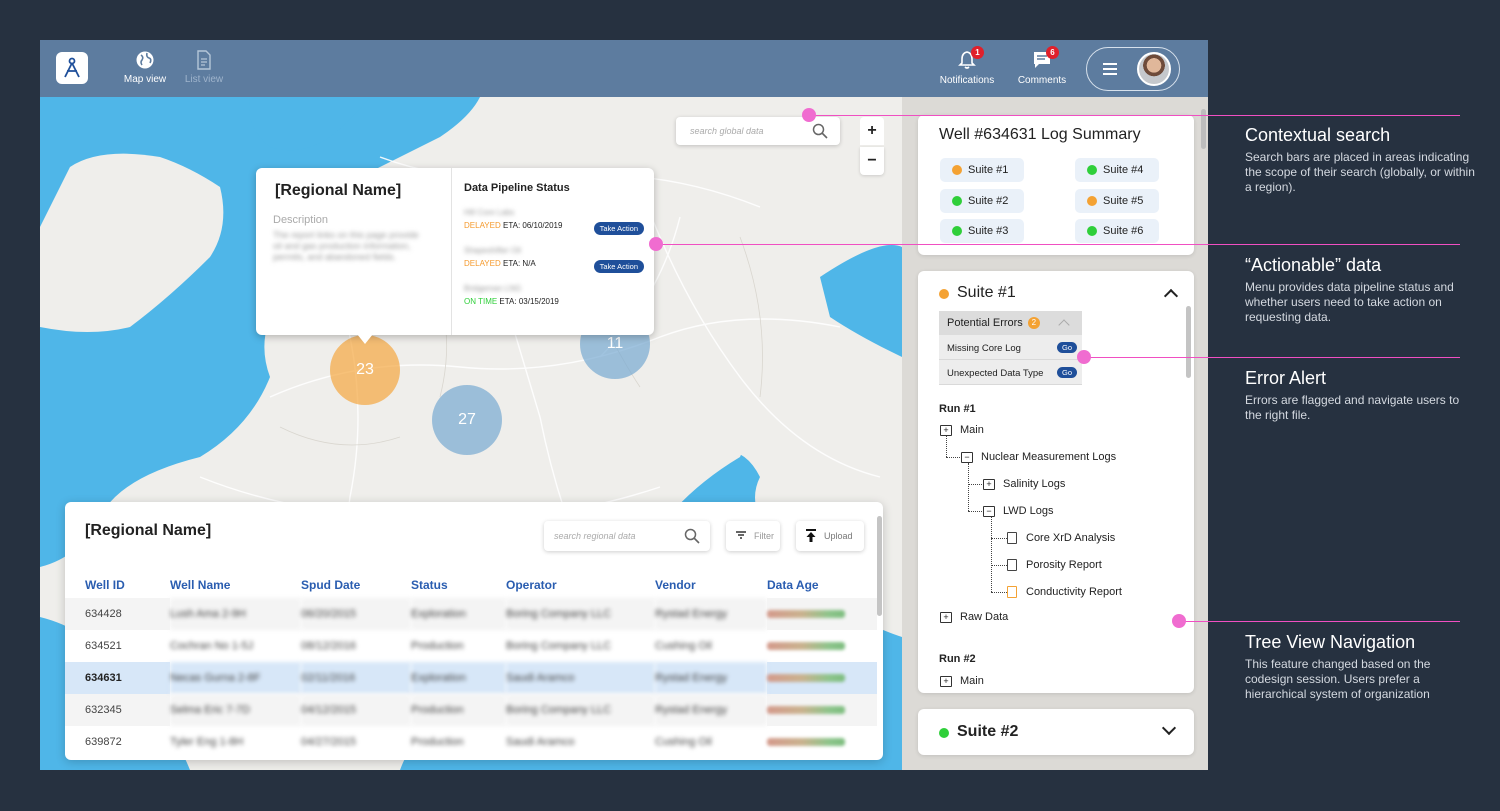 The image size is (1500, 811). What do you see at coordinates (977, 293) in the screenshot?
I see `suite-1-header: Suite #1` at bounding box center [977, 293].